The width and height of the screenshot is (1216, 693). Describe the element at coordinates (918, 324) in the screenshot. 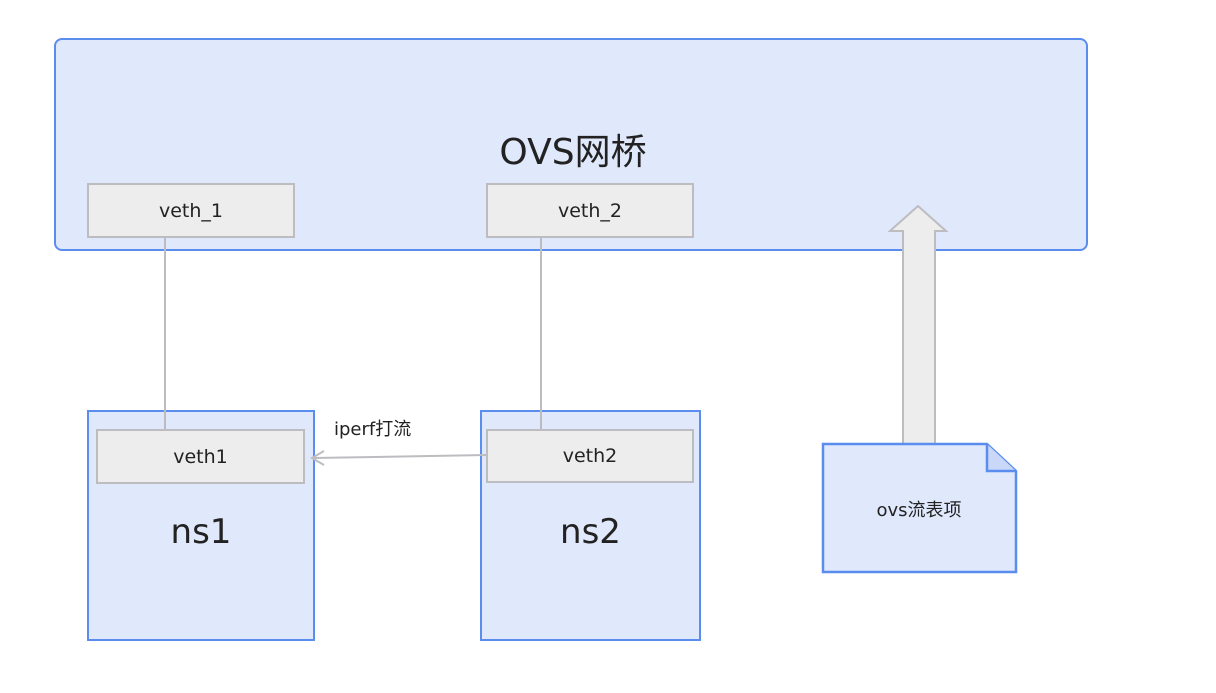

I see `flow-table-up-arrow` at that location.